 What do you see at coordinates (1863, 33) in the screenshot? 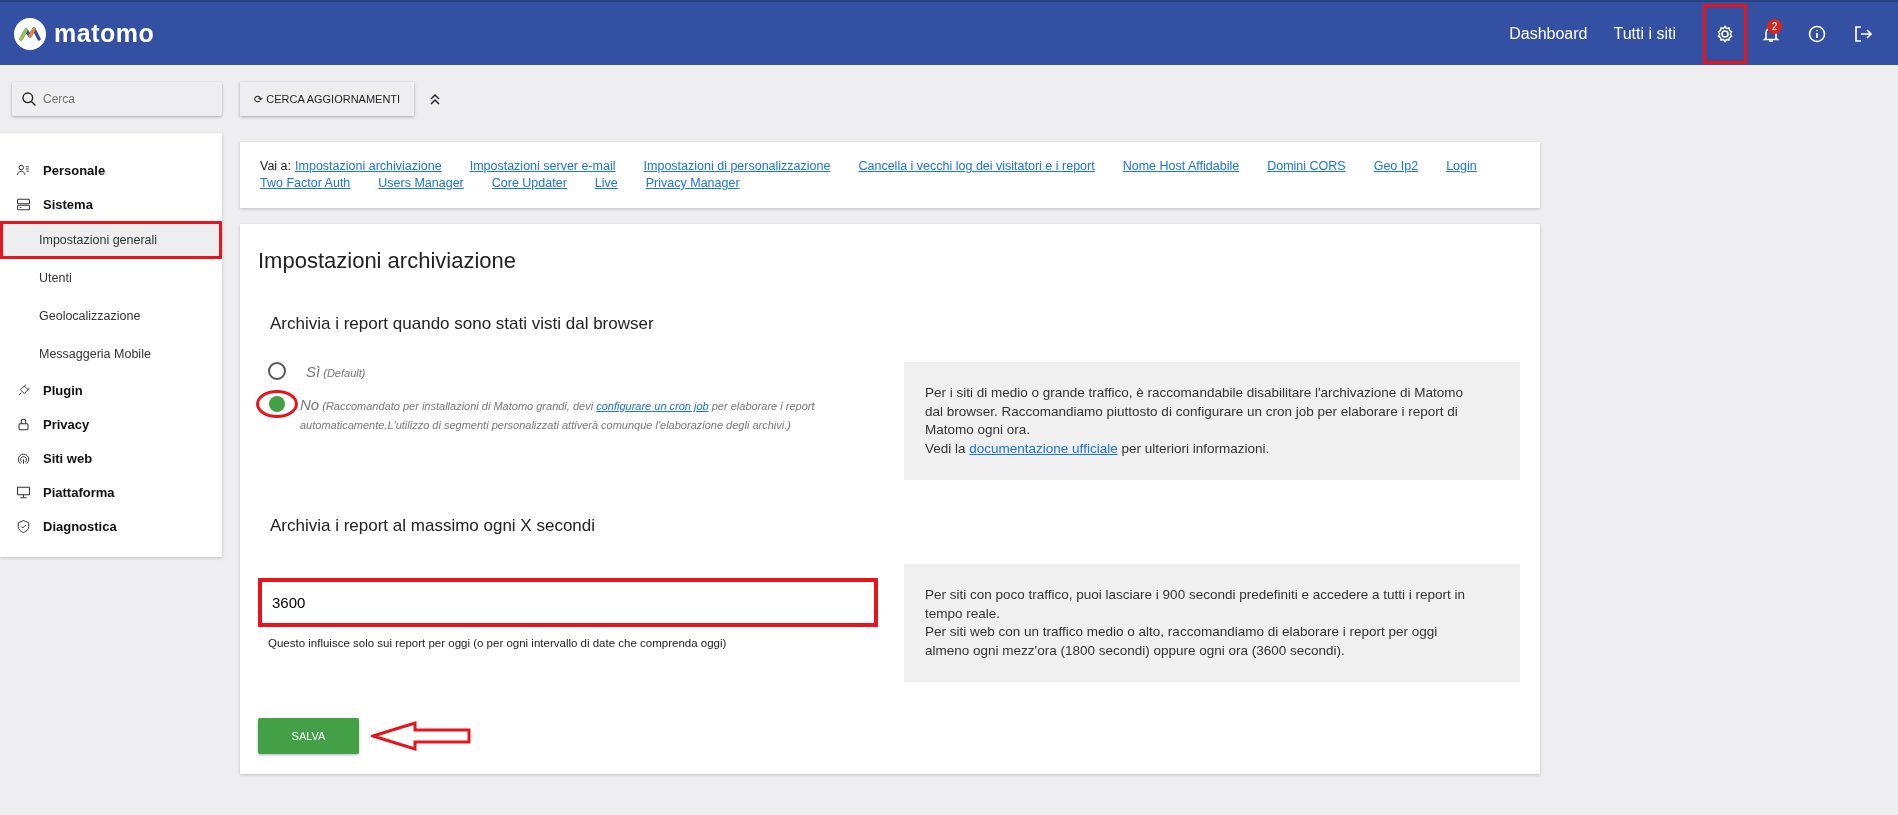
I see `logout-icon` at bounding box center [1863, 33].